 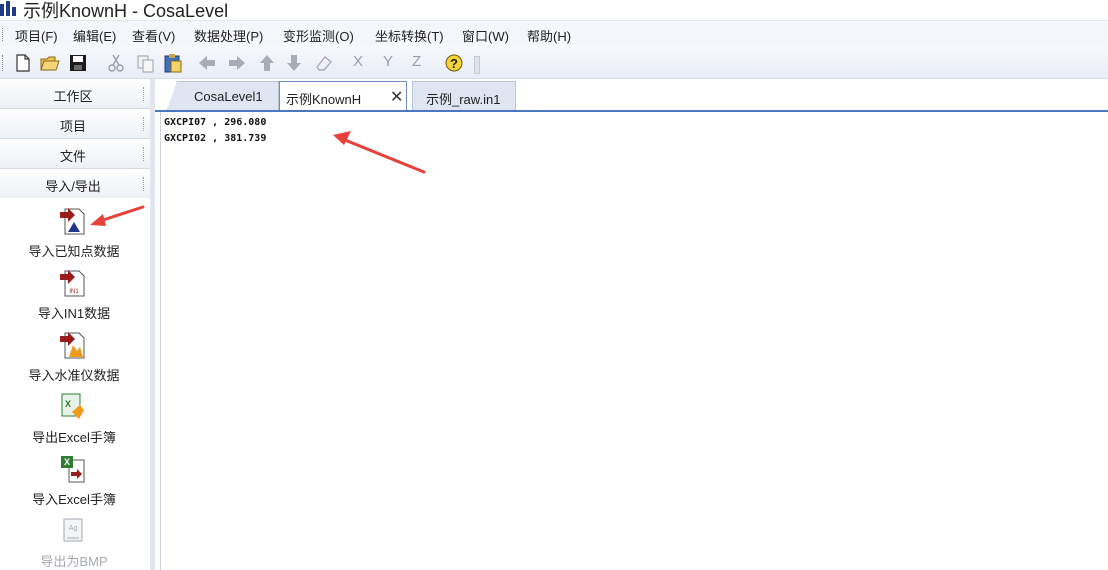 What do you see at coordinates (416, 61) in the screenshot?
I see `z-axis-button: Z` at bounding box center [416, 61].